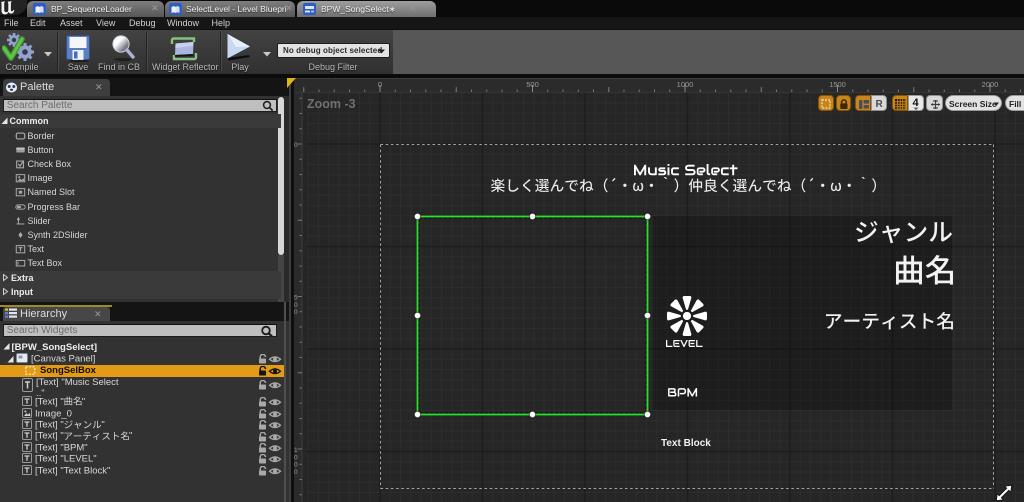 The image size is (1024, 502). What do you see at coordinates (532, 84) in the screenshot?
I see `svg-text: 500` at bounding box center [532, 84].